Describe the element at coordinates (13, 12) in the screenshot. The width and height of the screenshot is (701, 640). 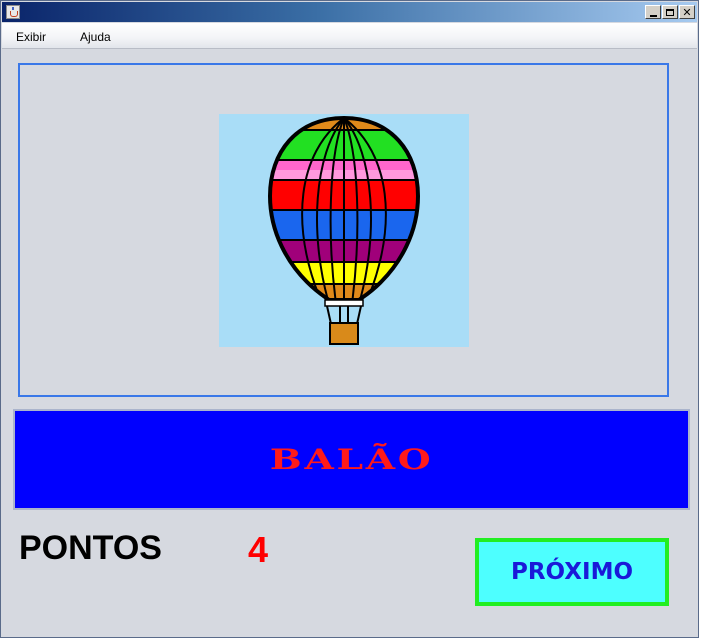
I see `java-cup-icon` at that location.